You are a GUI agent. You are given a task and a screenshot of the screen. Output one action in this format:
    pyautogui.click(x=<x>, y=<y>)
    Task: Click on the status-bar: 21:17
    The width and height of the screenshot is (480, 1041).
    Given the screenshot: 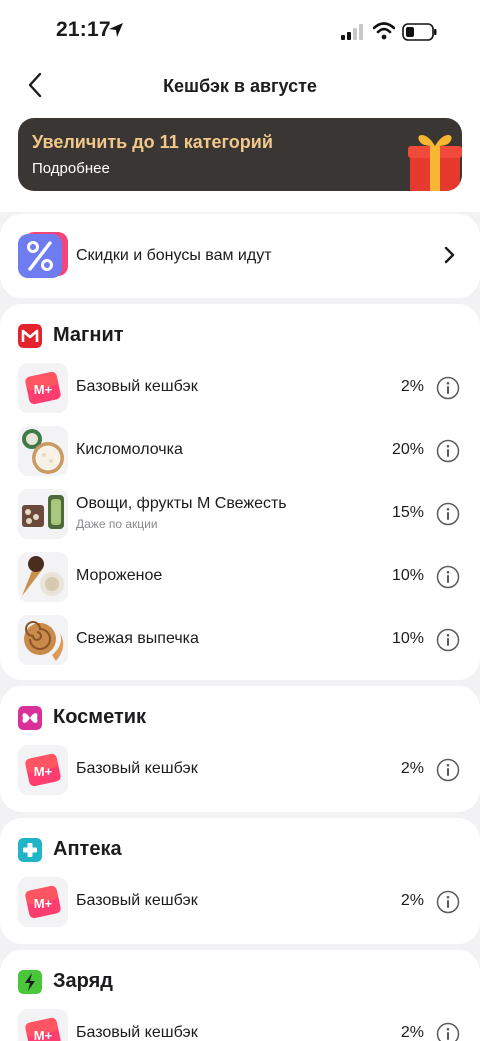 What is the action you would take?
    pyautogui.click(x=240, y=30)
    